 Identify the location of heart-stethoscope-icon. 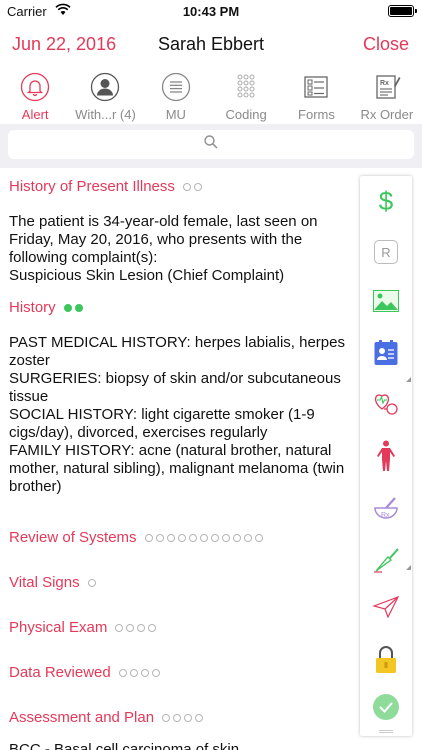
(386, 405).